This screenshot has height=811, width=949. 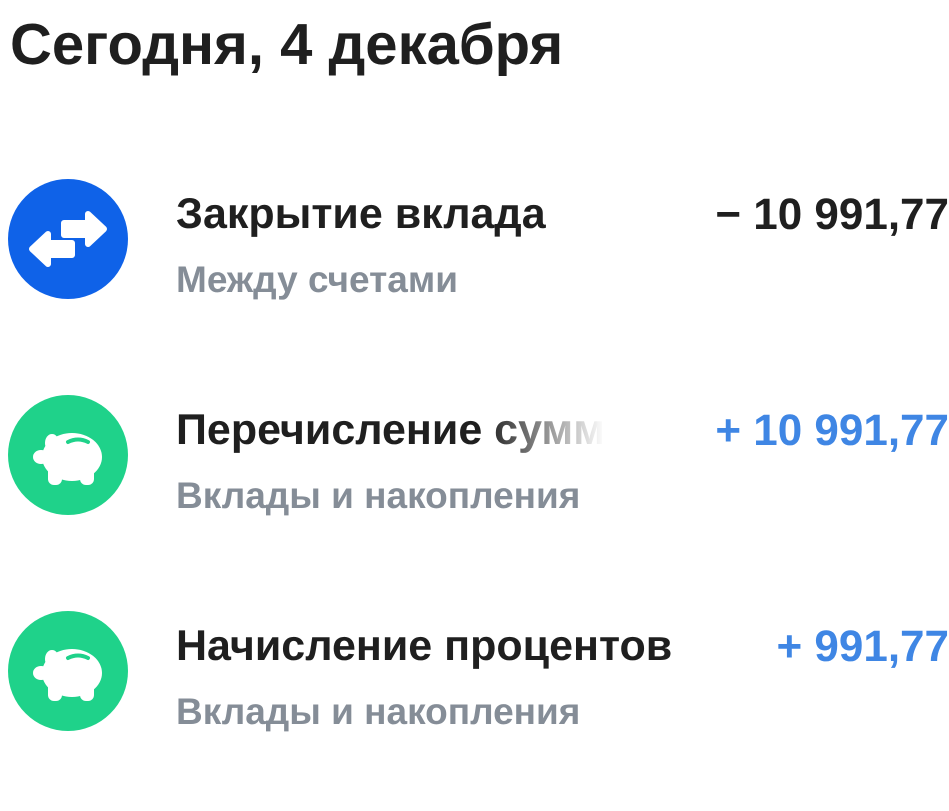 I want to click on date-header: Сегодня, 4 декабря, so click(x=287, y=45).